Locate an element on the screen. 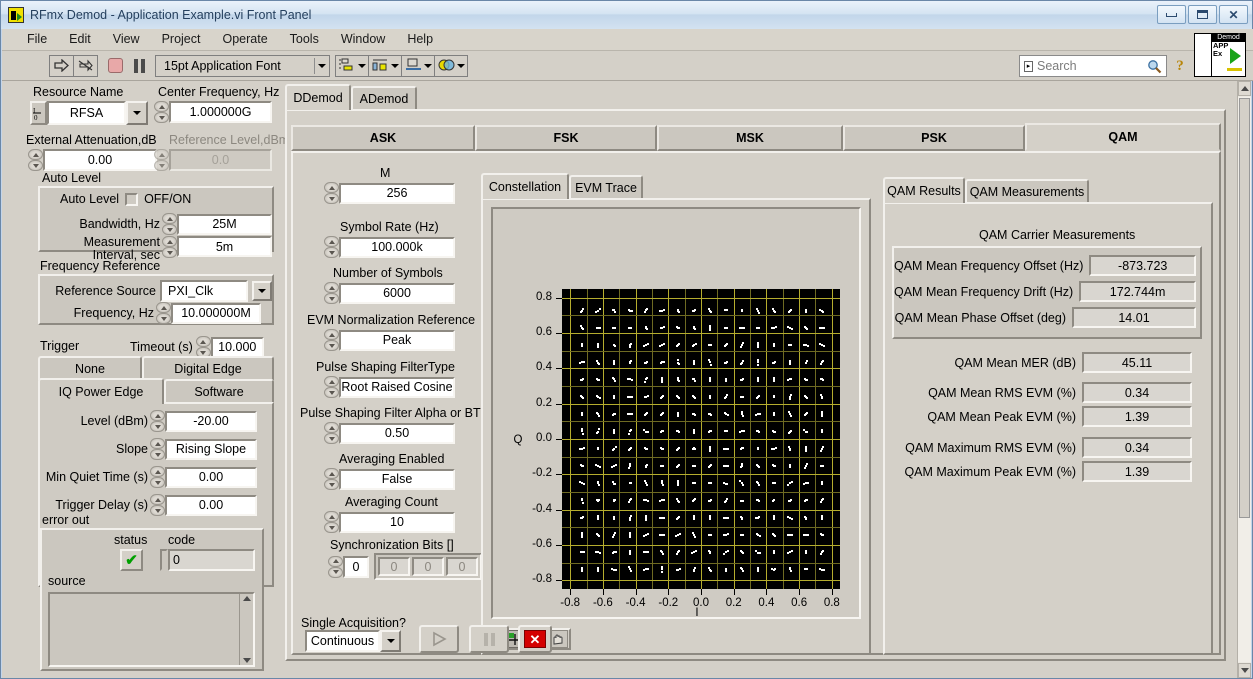 This screenshot has height=679, width=1253. panel-vertical-scrollbar is located at coordinates (1244, 379).